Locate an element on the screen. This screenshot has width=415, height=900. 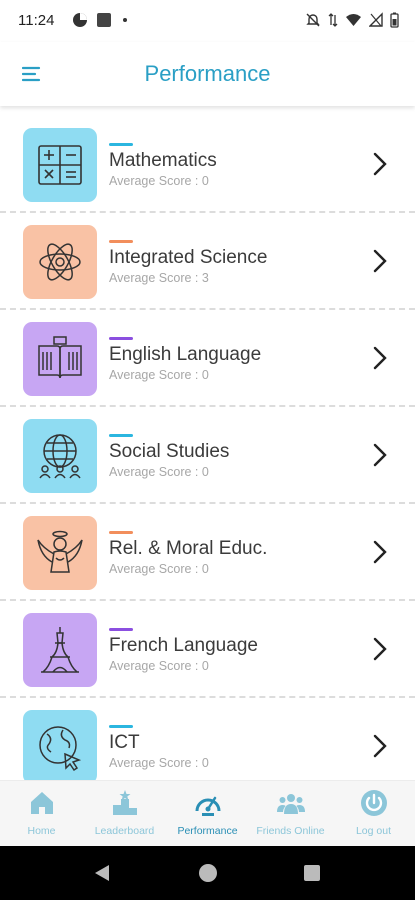
subject-row-social-studies: Social Studies Average Score : 0 is located at coordinates (207, 455).